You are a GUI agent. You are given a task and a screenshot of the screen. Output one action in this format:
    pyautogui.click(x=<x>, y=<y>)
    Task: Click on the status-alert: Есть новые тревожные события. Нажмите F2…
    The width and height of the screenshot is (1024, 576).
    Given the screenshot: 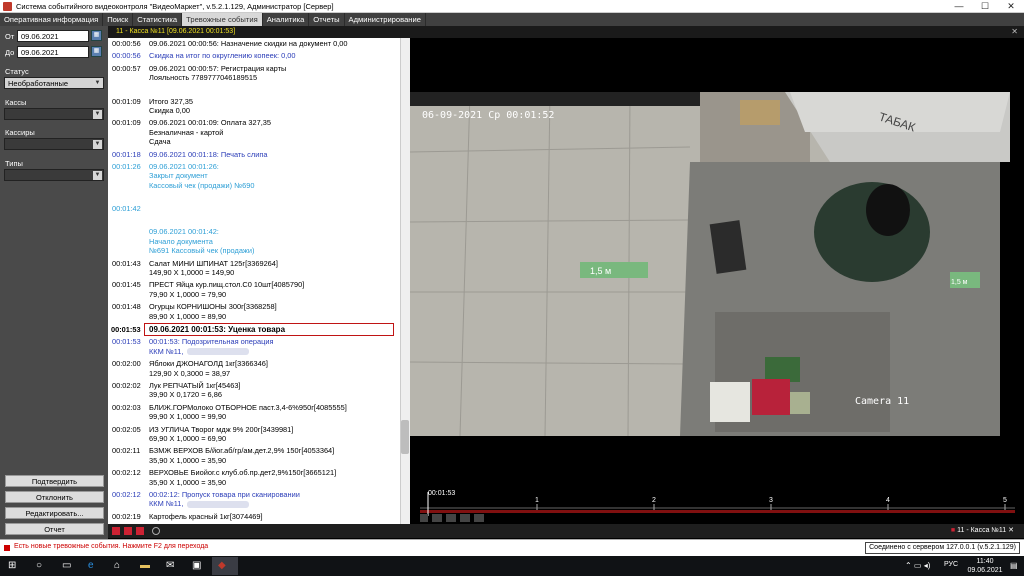 What is the action you would take?
    pyautogui.click(x=111, y=546)
    